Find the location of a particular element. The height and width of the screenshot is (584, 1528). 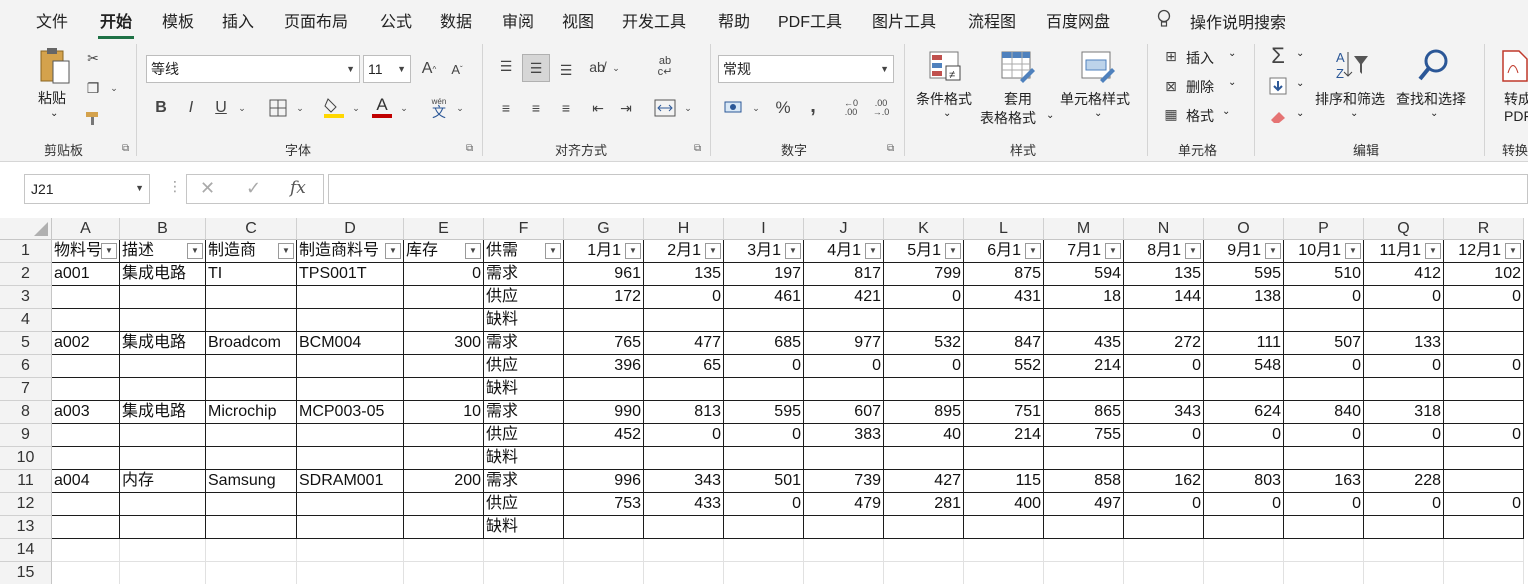

column-header-J: J is located at coordinates (844, 229).